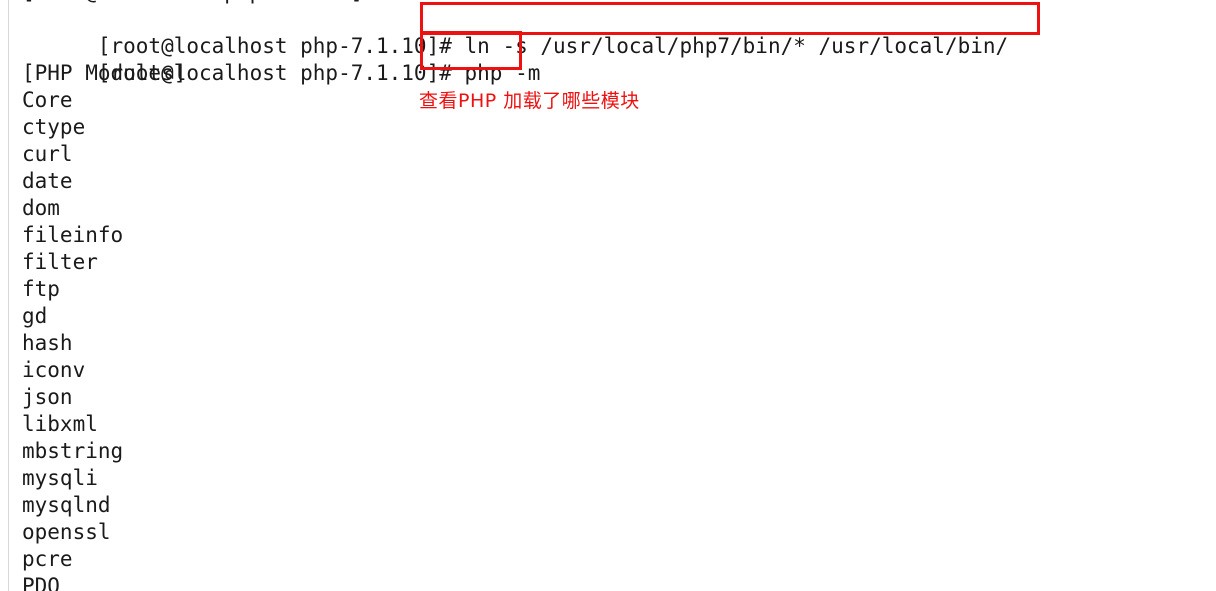 Image resolution: width=1216 pixels, height=591 pixels. What do you see at coordinates (73, 235) in the screenshot?
I see `module-list-item: fileinfo` at bounding box center [73, 235].